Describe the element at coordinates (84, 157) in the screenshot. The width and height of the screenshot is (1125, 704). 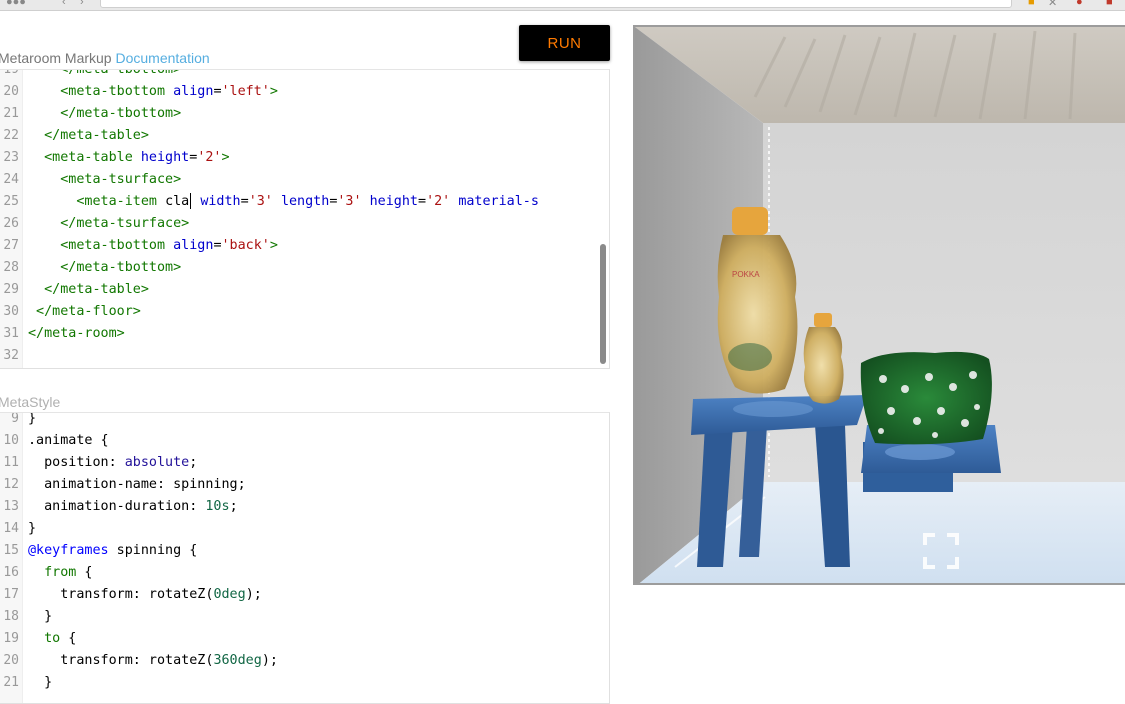
I see `code-token: <meta-table` at that location.